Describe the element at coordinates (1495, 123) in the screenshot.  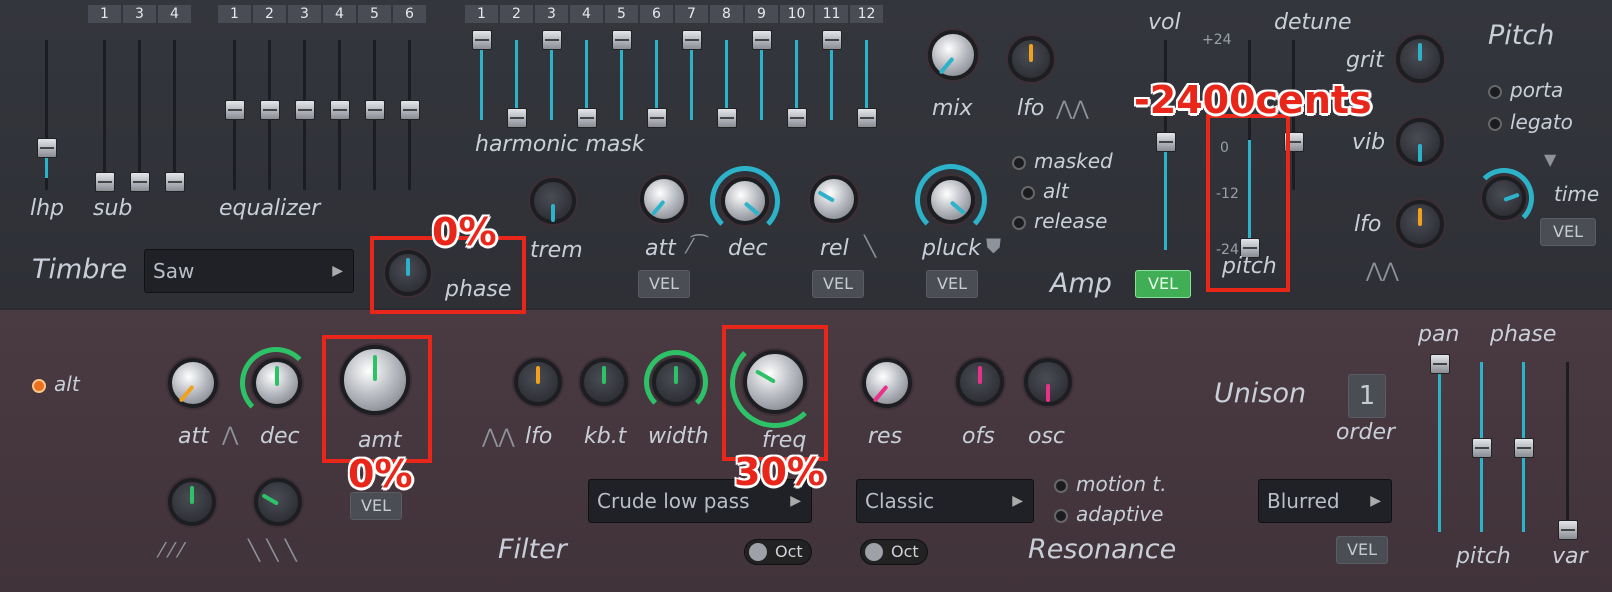
I see `legato-radio` at that location.